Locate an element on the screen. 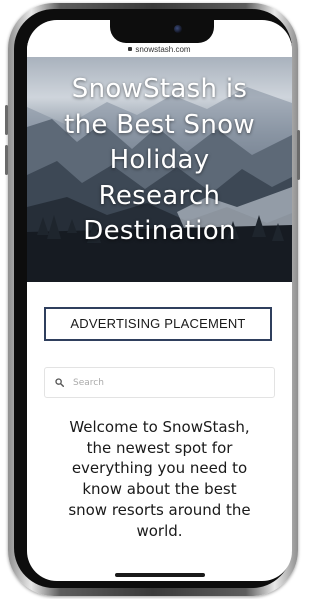  hero-title-line: Holiday is located at coordinates (159, 160).